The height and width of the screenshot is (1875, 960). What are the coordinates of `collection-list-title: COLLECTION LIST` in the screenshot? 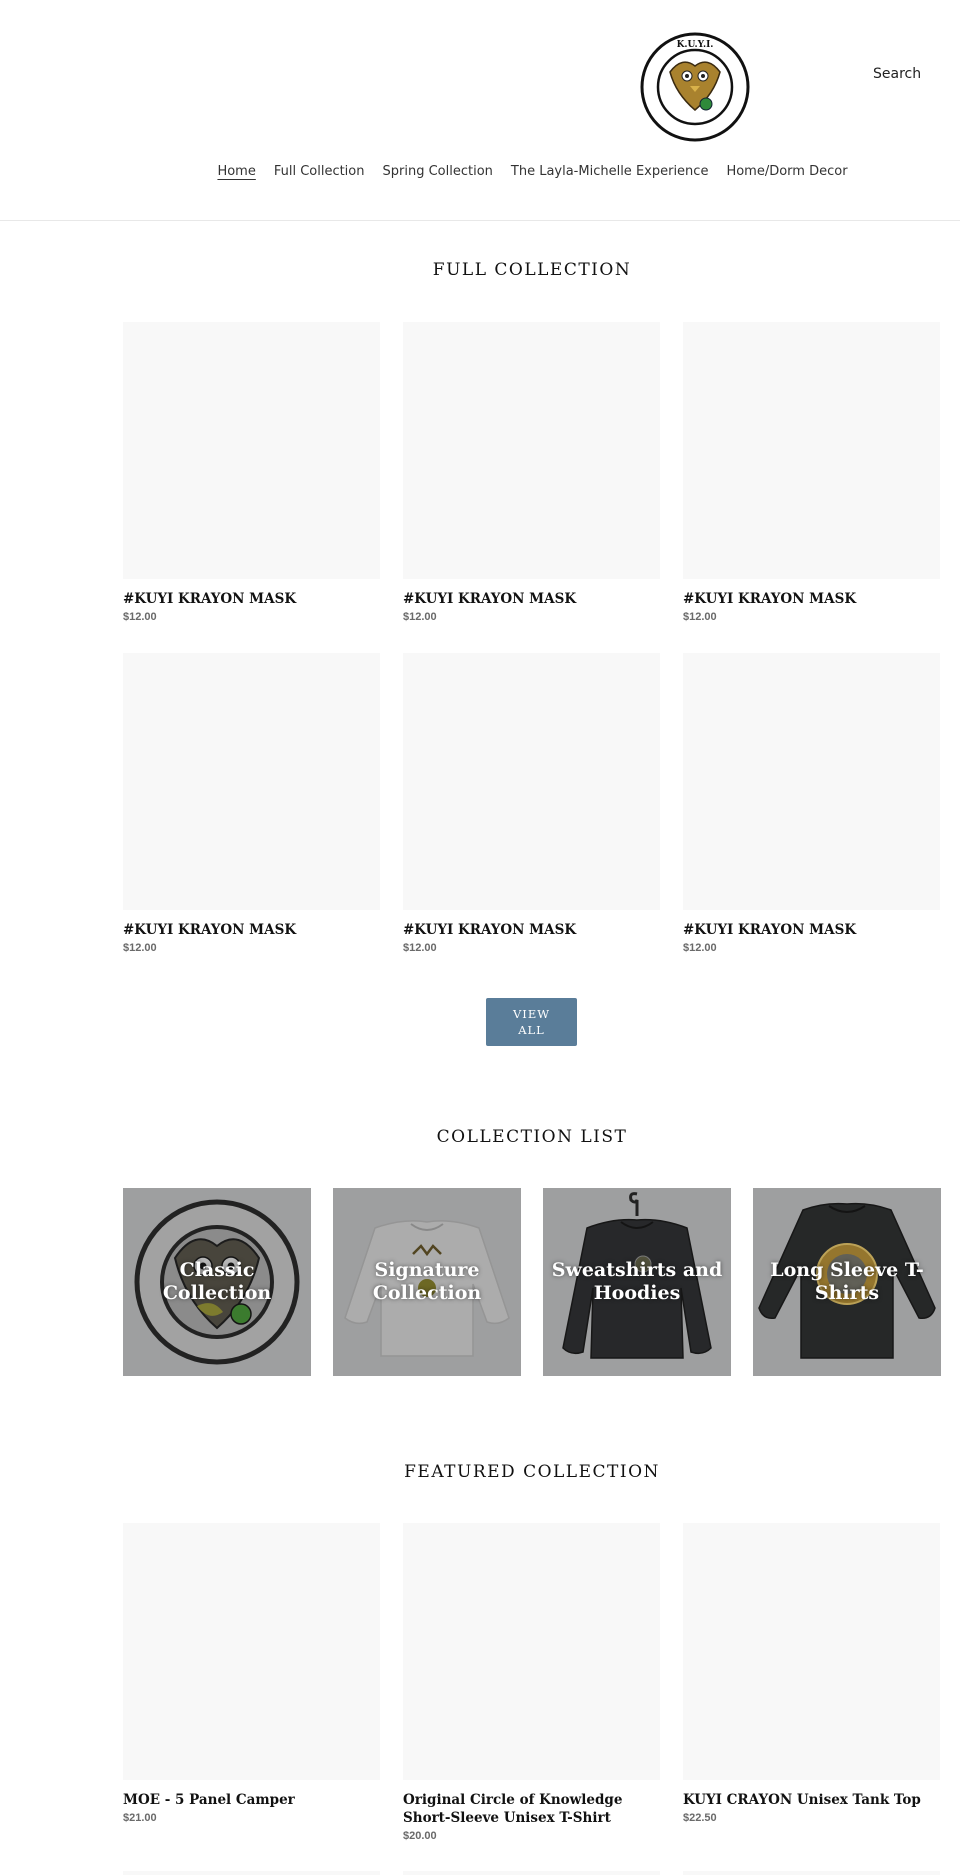 It's located at (532, 1137).